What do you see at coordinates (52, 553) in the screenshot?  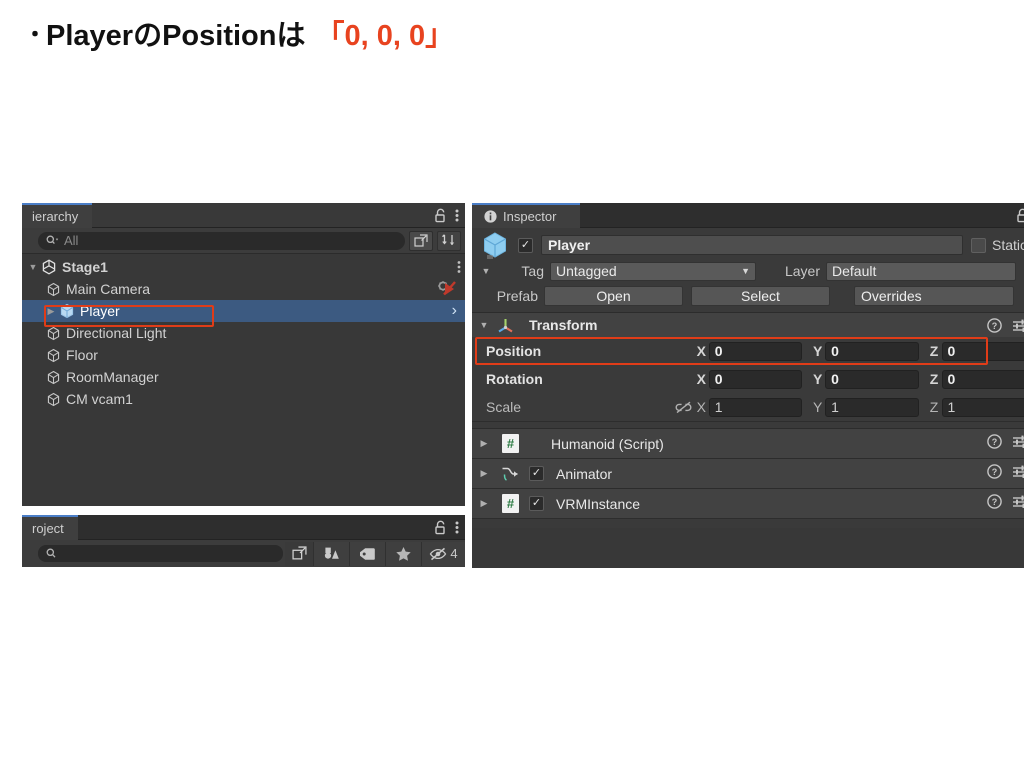 I see `search-icon` at bounding box center [52, 553].